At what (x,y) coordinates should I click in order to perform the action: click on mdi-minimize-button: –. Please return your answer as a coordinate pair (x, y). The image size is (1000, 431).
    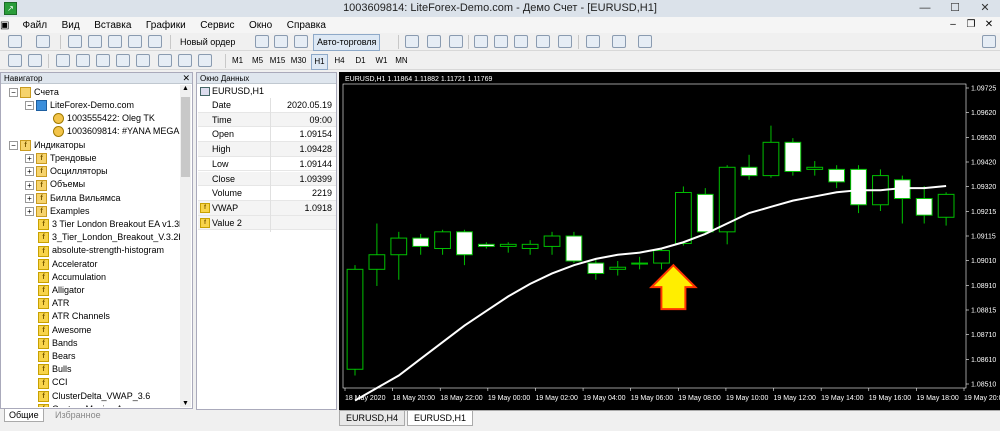
    Looking at the image, I should click on (953, 25).